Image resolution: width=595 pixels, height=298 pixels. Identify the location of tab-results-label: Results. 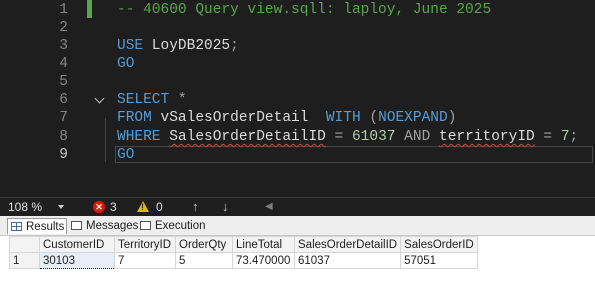
(45, 227).